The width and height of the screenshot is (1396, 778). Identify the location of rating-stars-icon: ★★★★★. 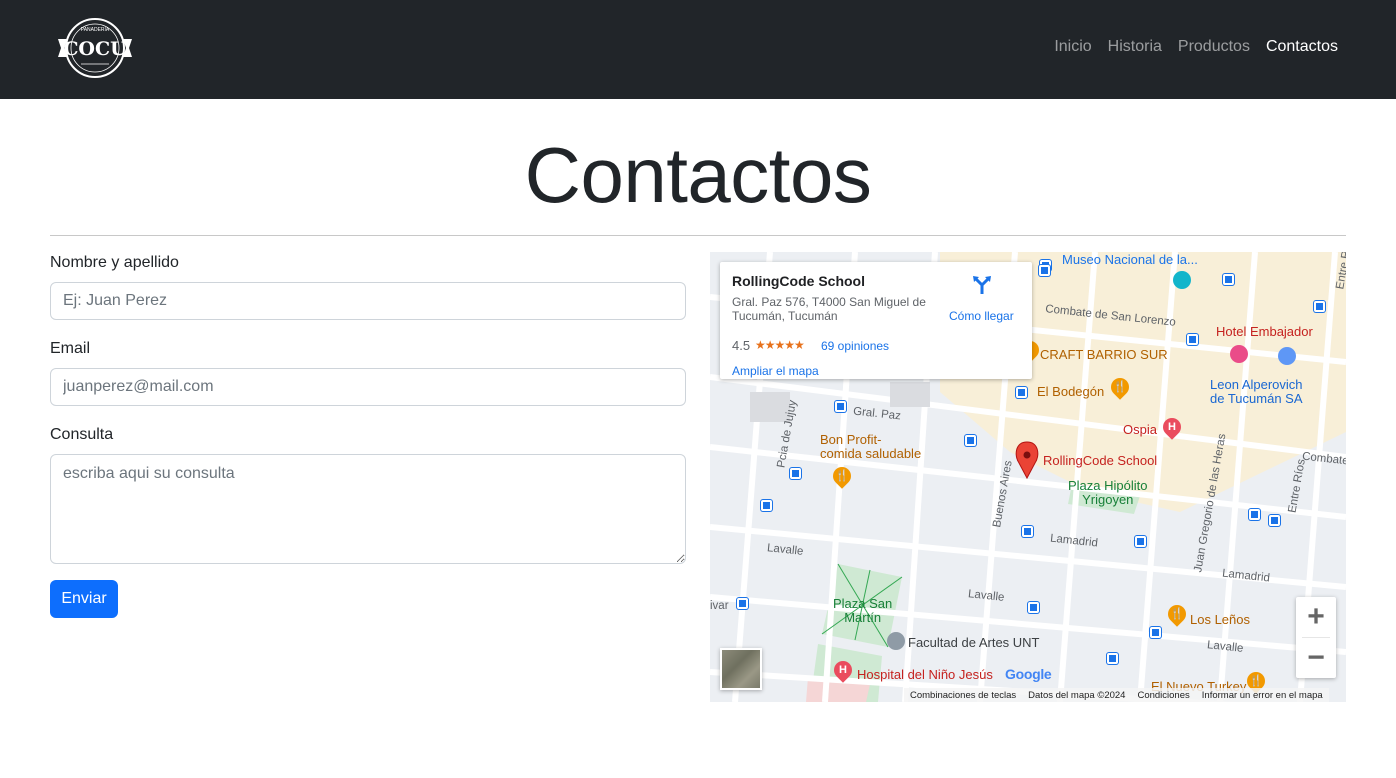
(780, 345).